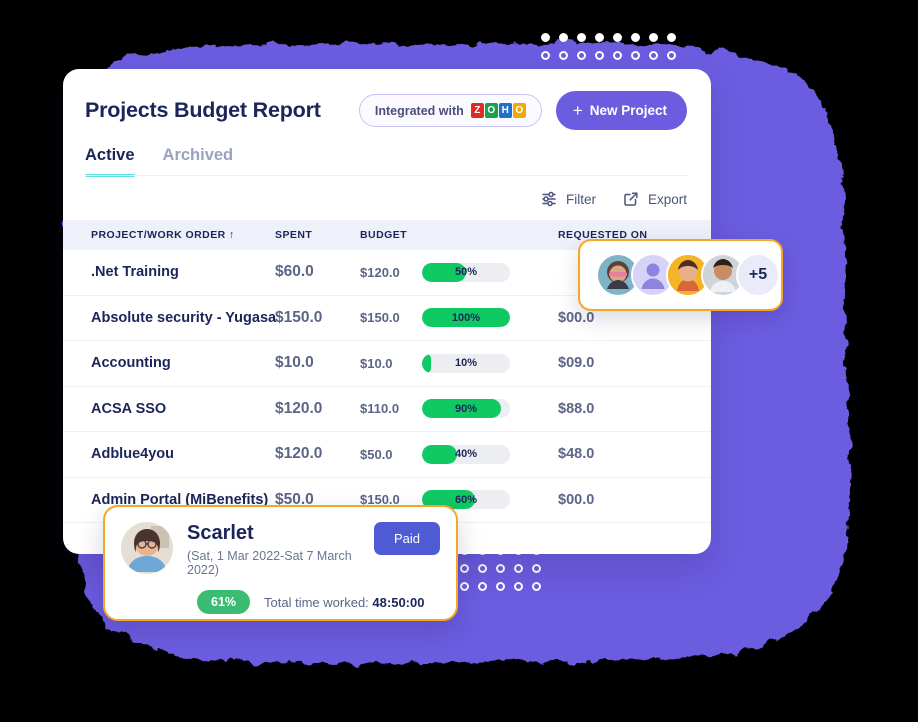  I want to click on requested-by-avatars-popover: +5, so click(680, 275).